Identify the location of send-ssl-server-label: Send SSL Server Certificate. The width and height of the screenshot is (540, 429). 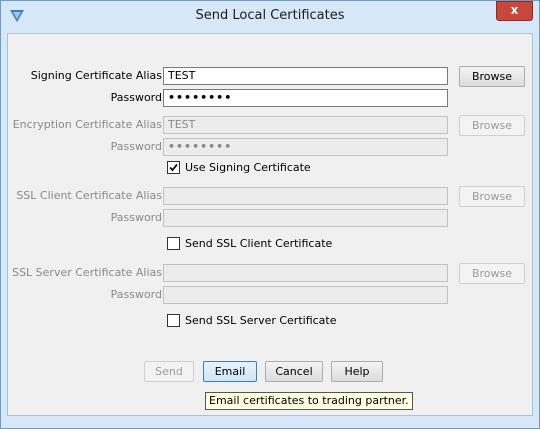
(261, 320).